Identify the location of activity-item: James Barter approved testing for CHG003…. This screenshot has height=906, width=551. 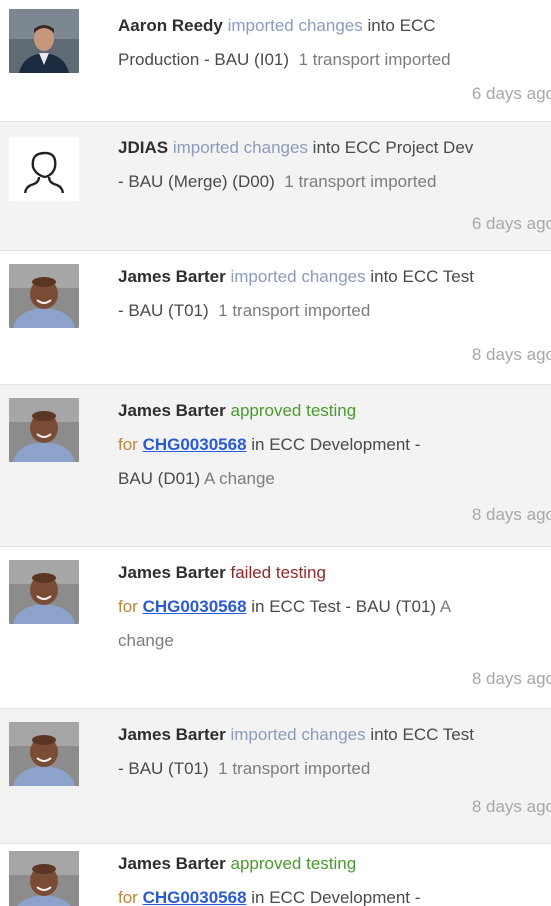
(275, 875).